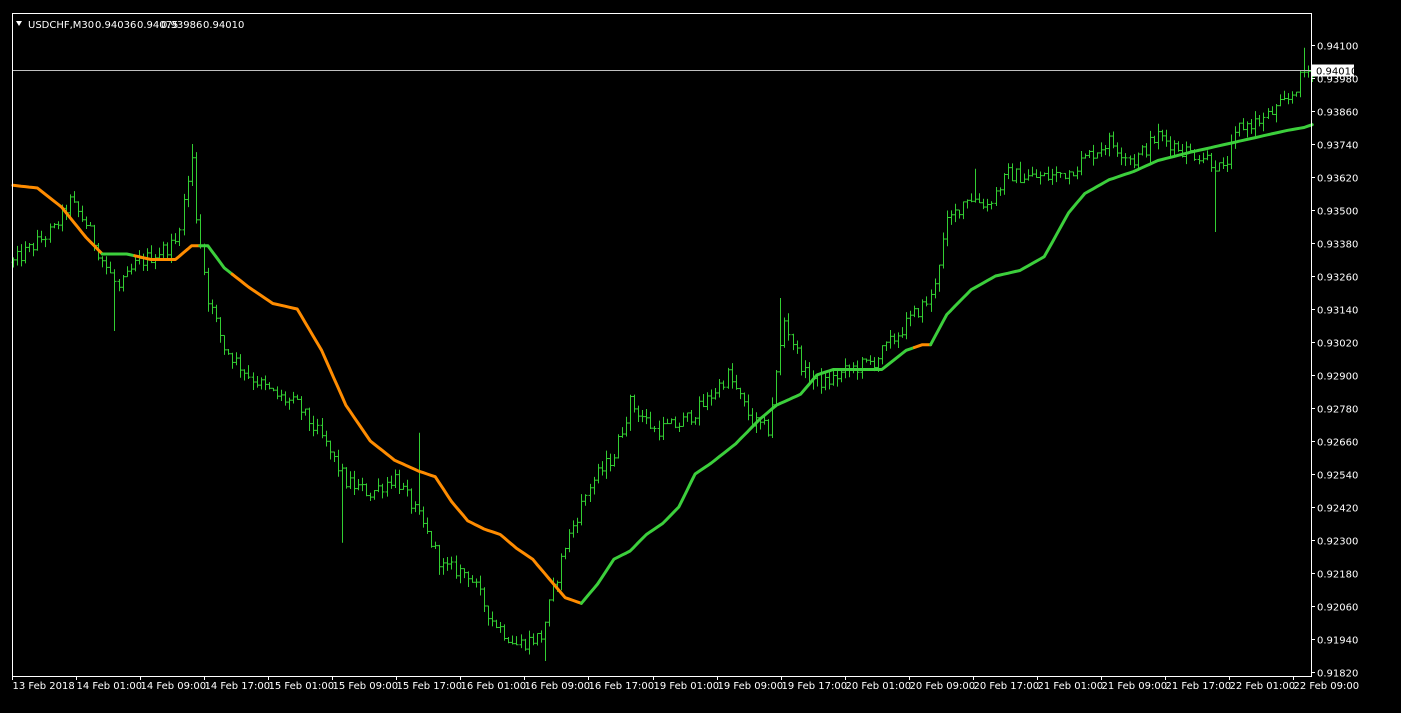 Image resolution: width=1401 pixels, height=713 pixels. Describe the element at coordinates (815, 686) in the screenshot. I see `x-tick-label: 19 Feb 17:00` at that location.